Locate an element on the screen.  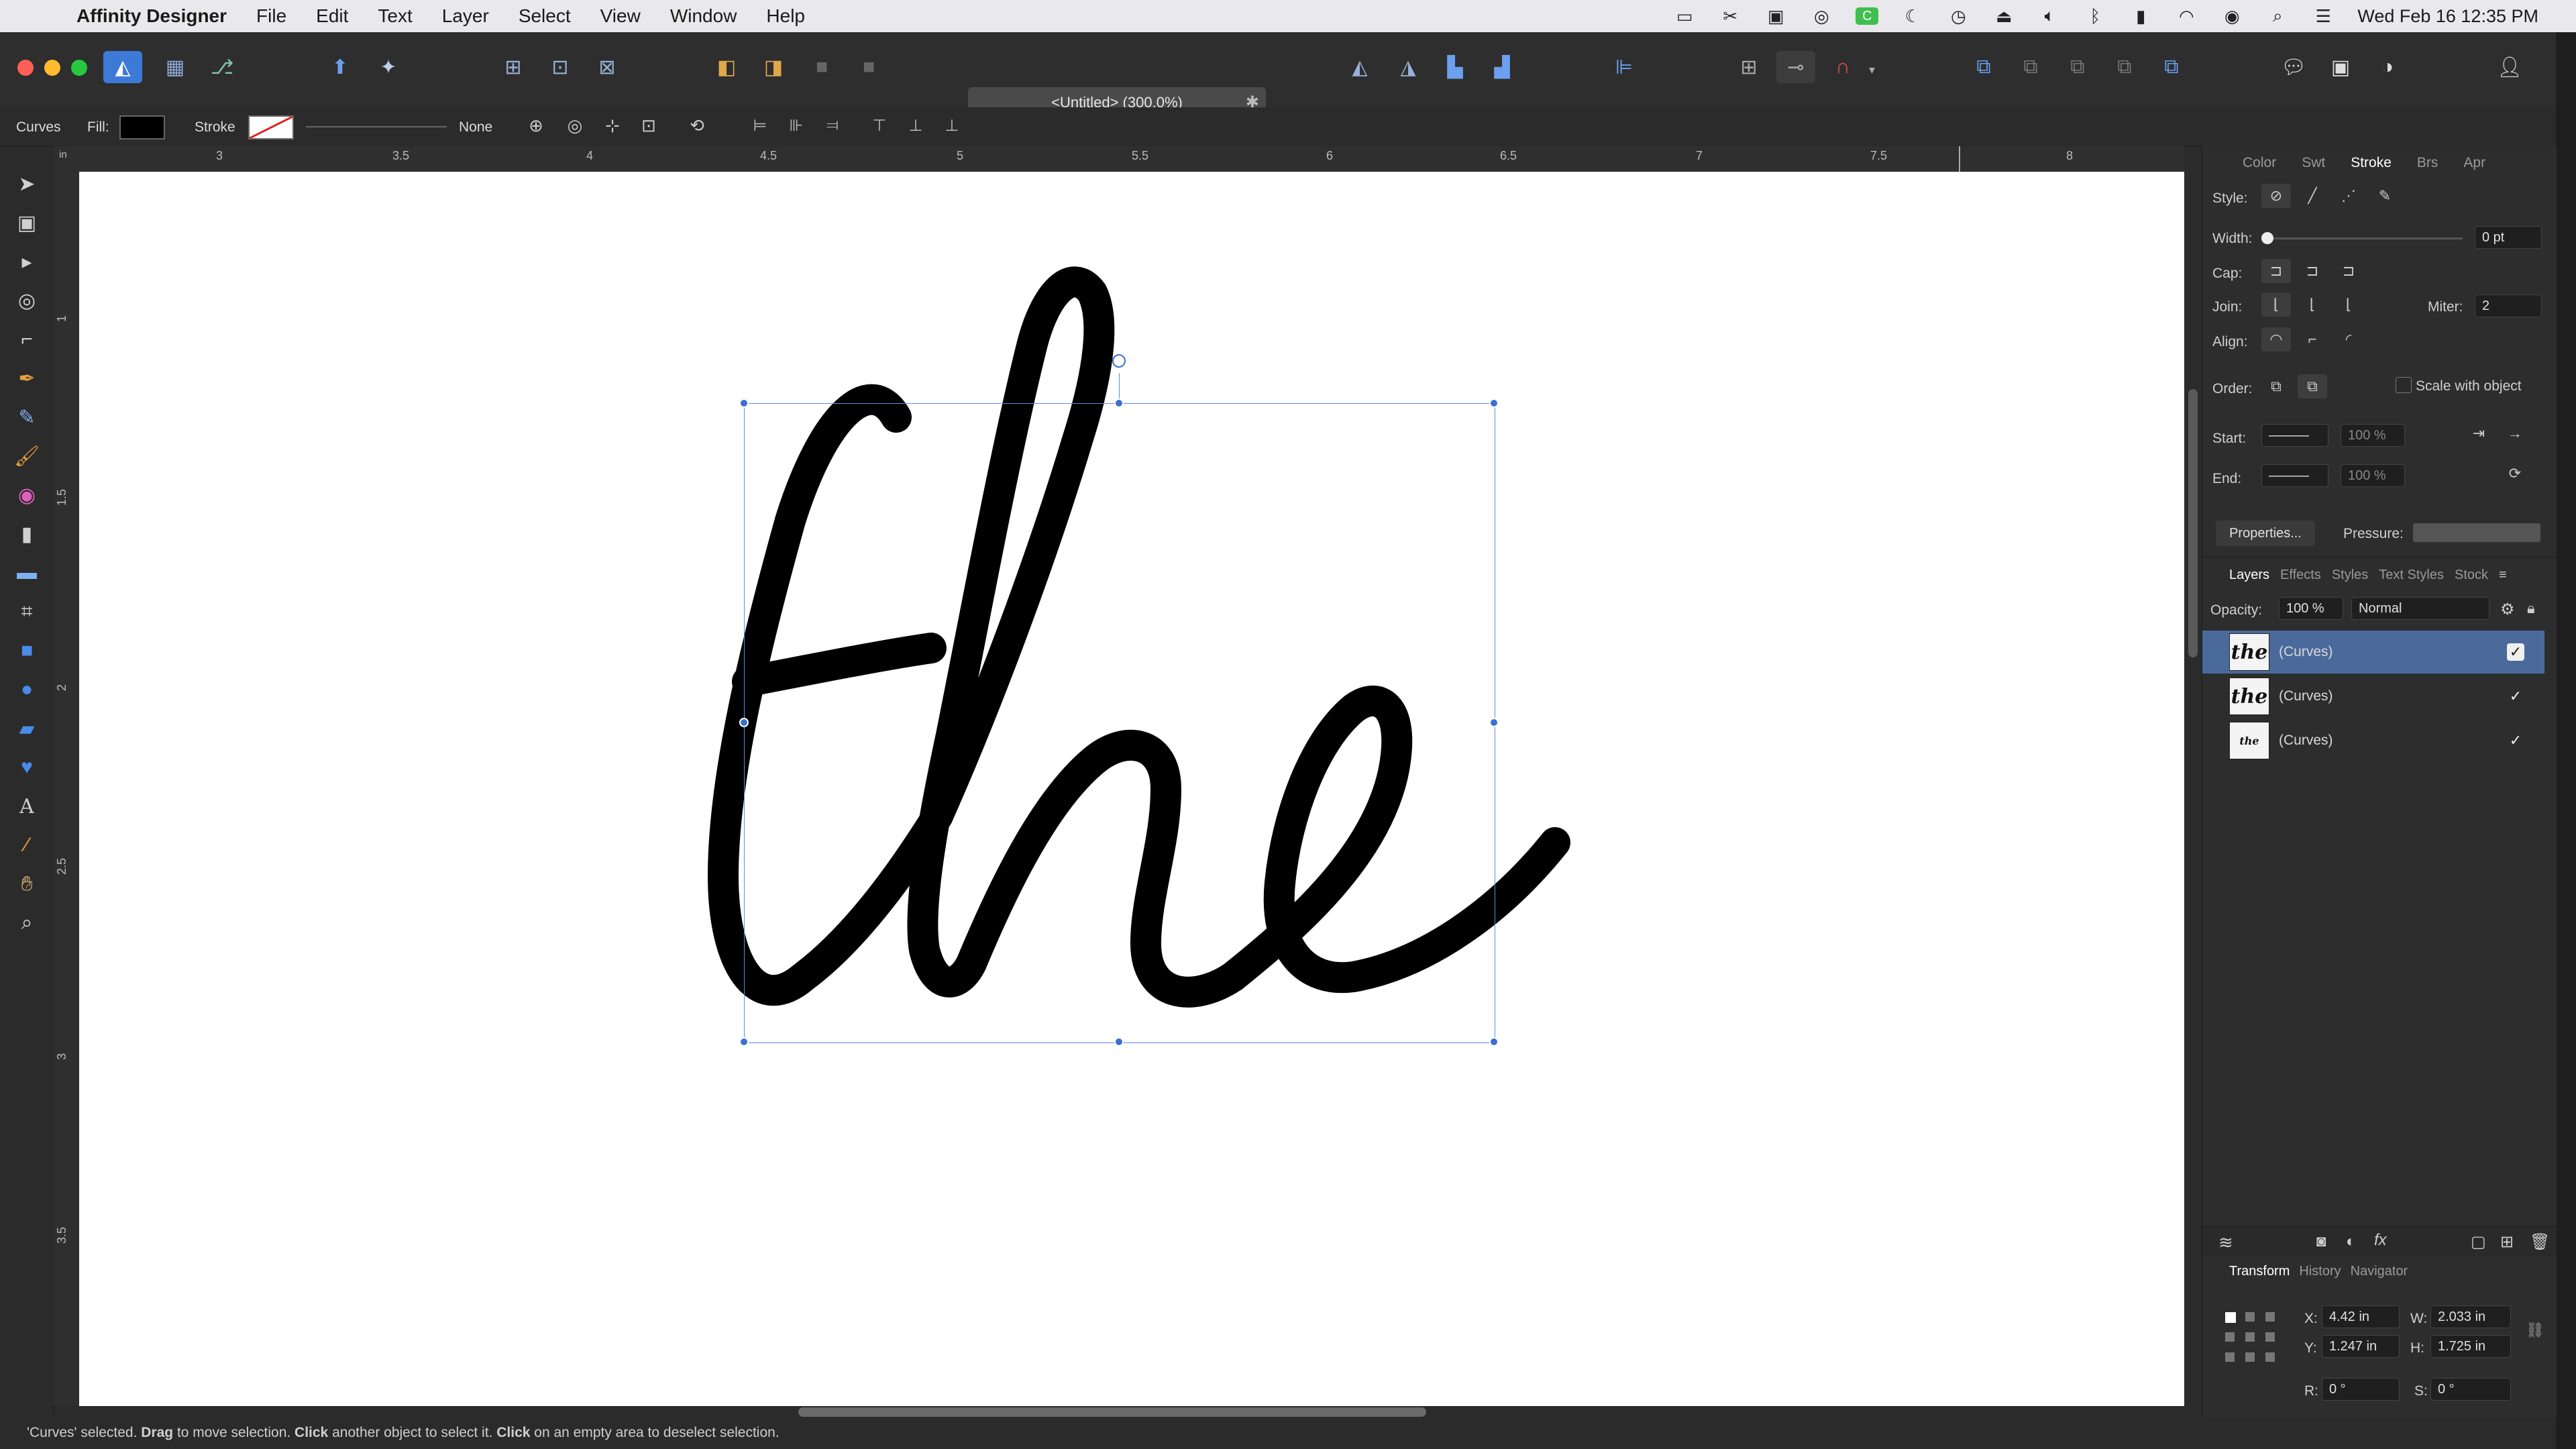
link-icon: ⛓︎ is located at coordinates (2535, 1330).